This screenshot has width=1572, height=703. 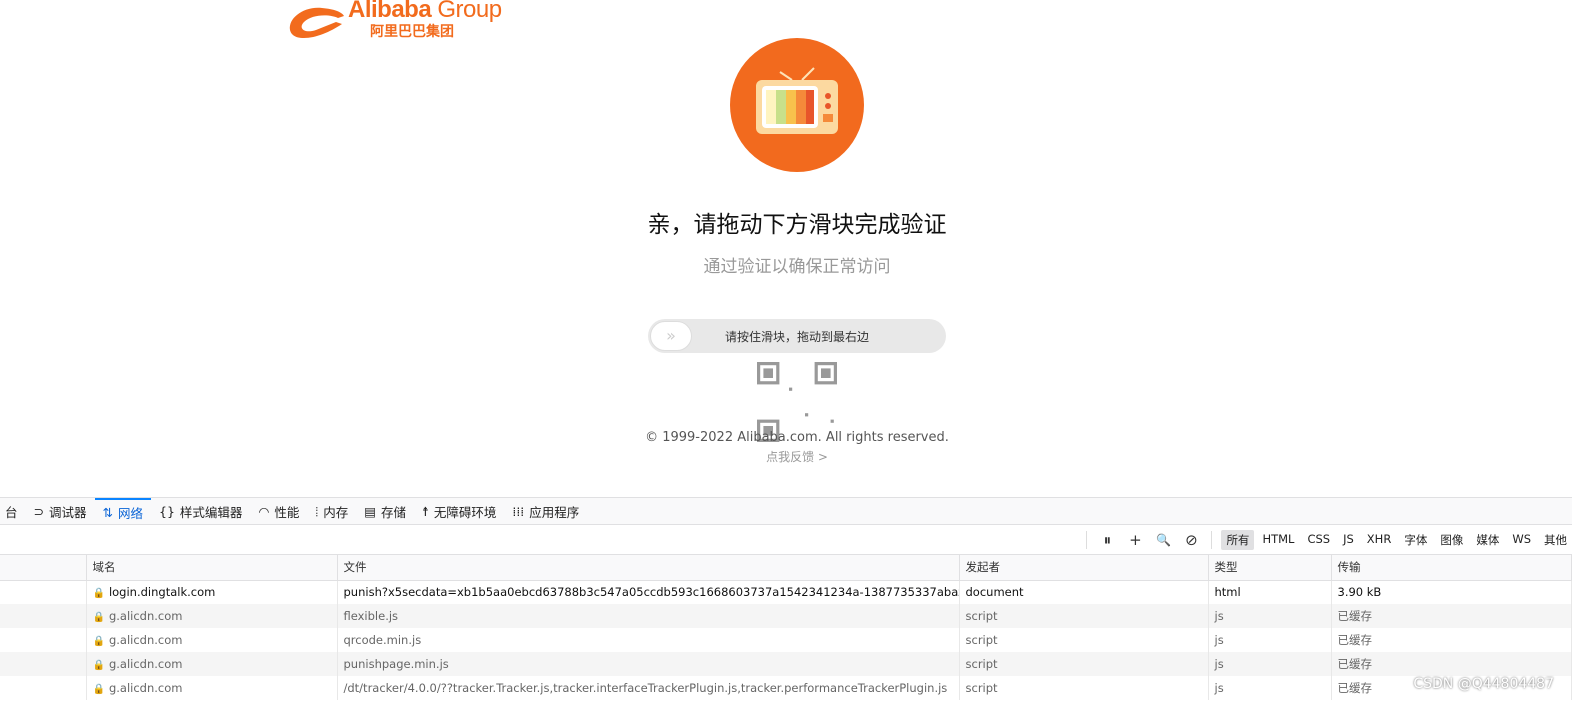 I want to click on table-row: 🔒 g.alicdn.com flexible.js script js 已缓存, so click(x=786, y=616).